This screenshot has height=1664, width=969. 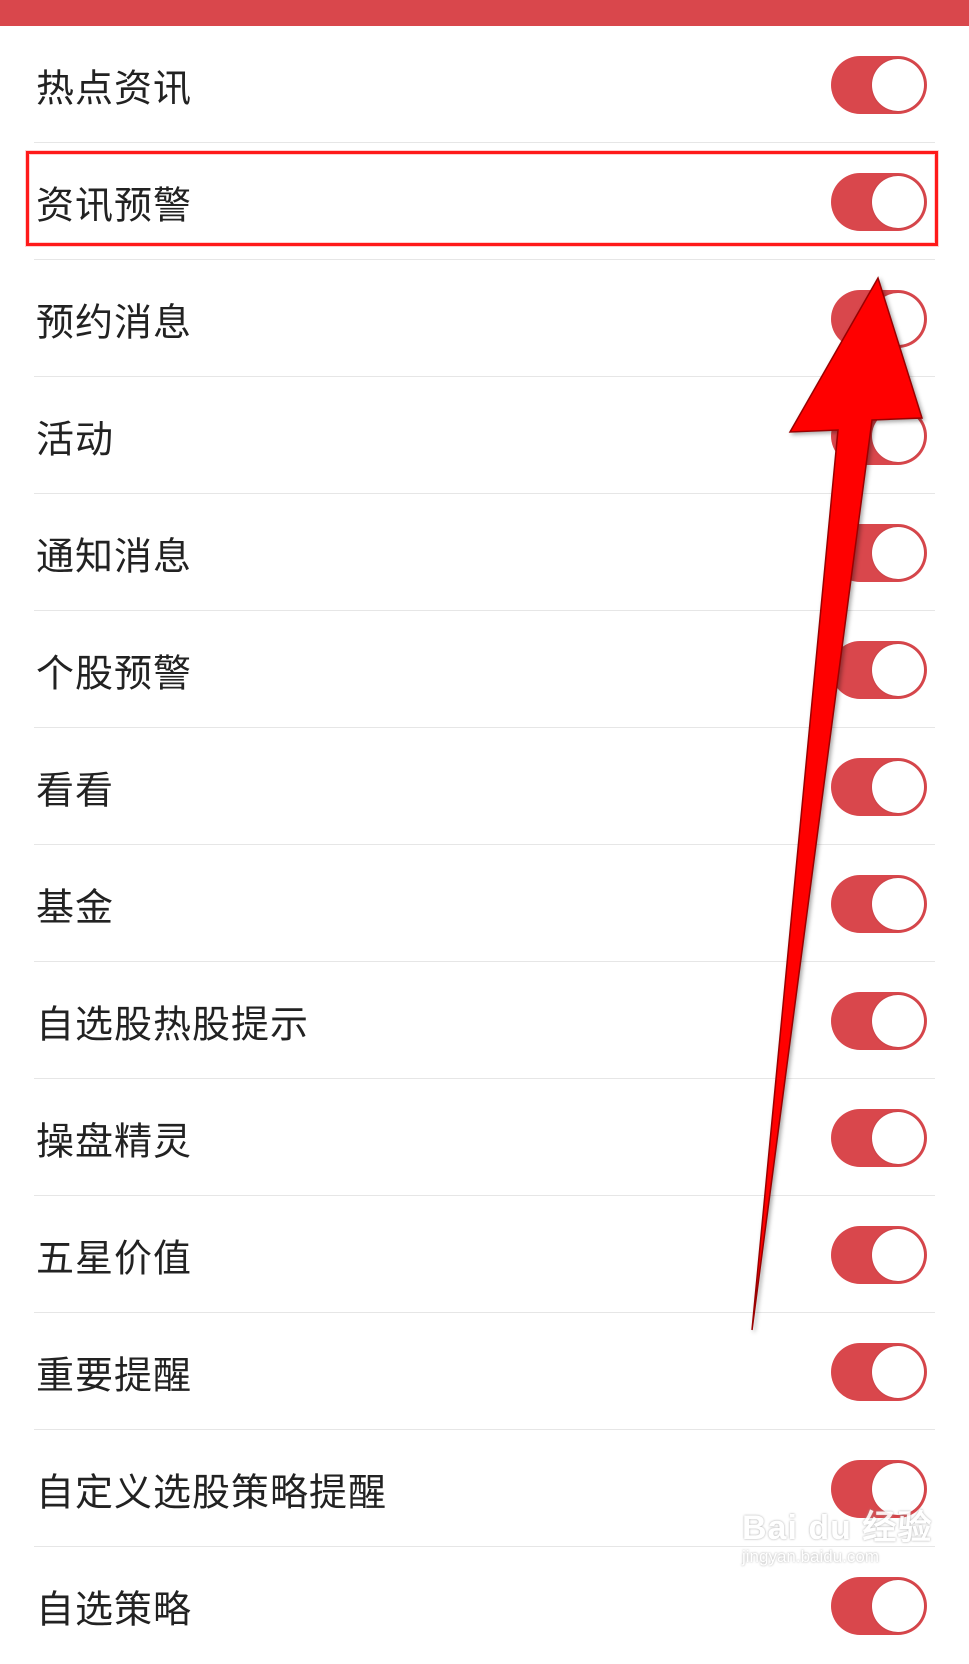 What do you see at coordinates (484, 1371) in the screenshot?
I see `settings-row-important-reminders: 重要提醒` at bounding box center [484, 1371].